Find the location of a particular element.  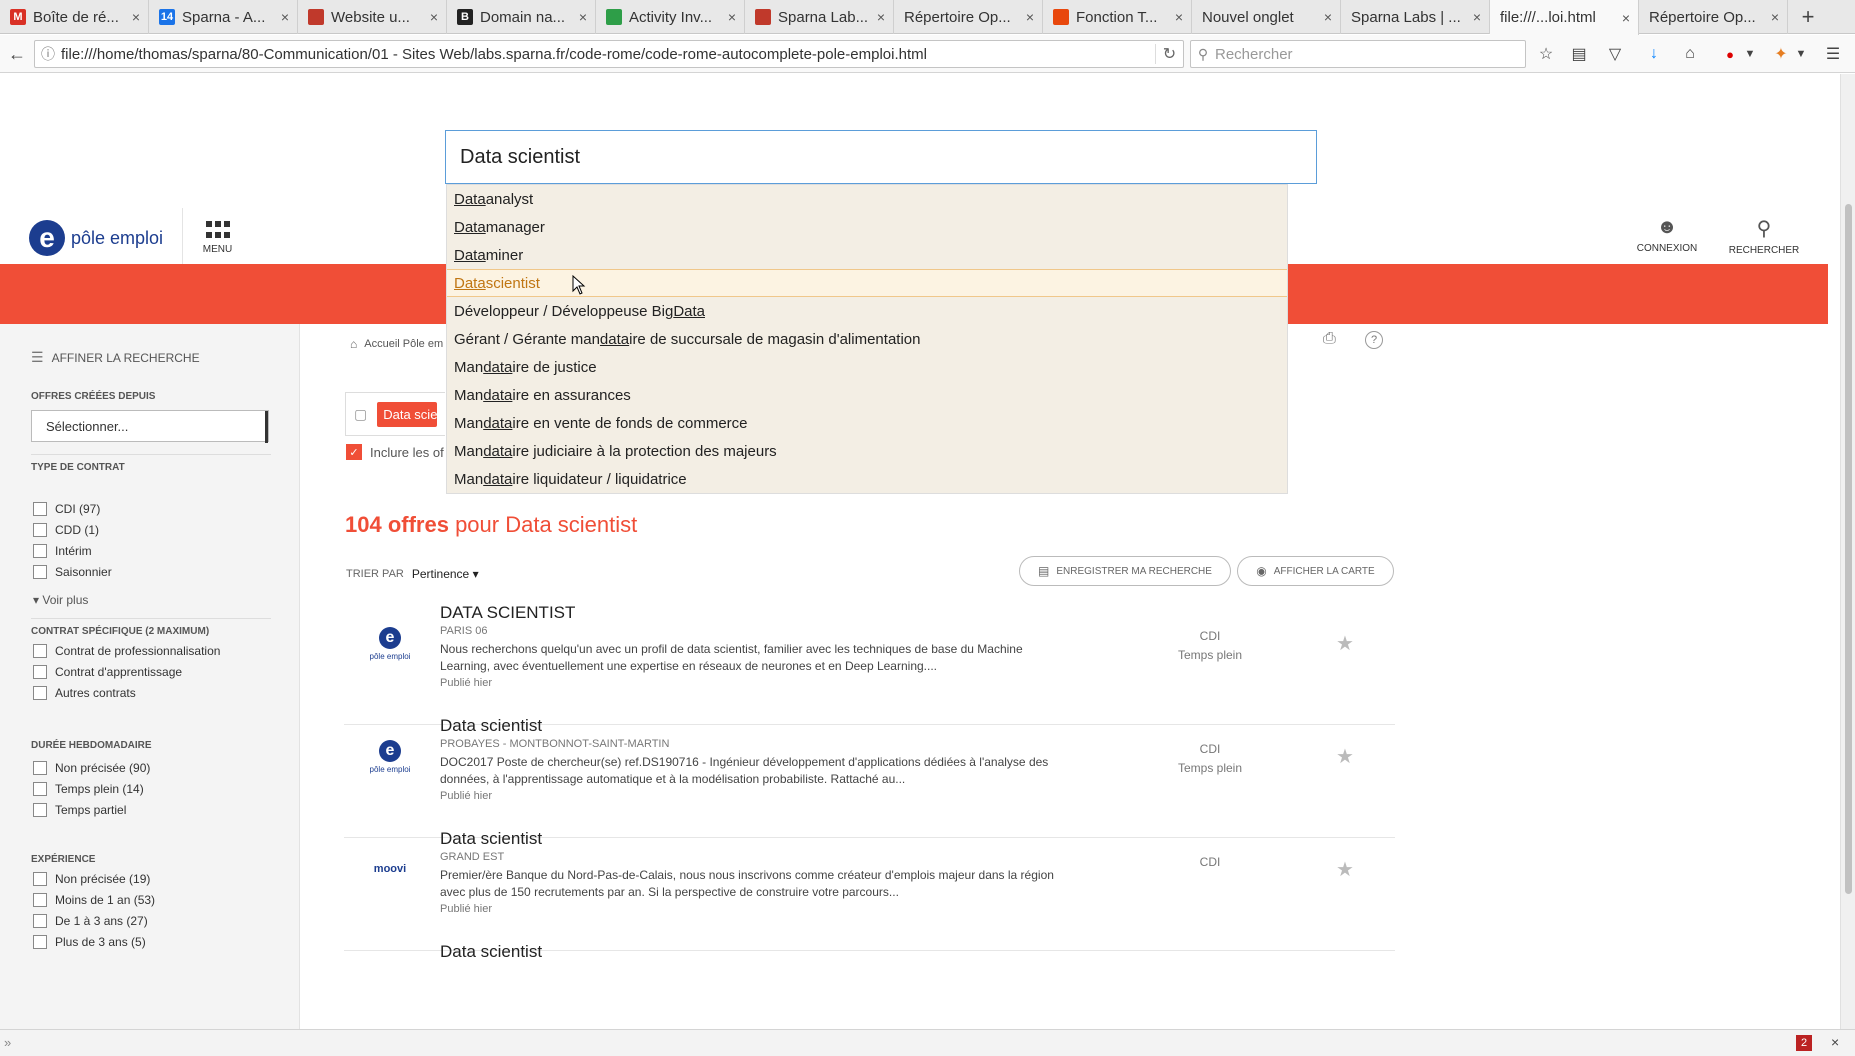

sort-dropdown: Pertinence ▾ is located at coordinates (445, 574).